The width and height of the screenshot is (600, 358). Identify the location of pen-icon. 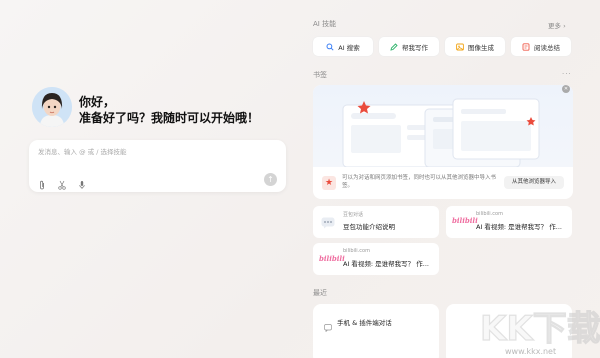
(394, 46).